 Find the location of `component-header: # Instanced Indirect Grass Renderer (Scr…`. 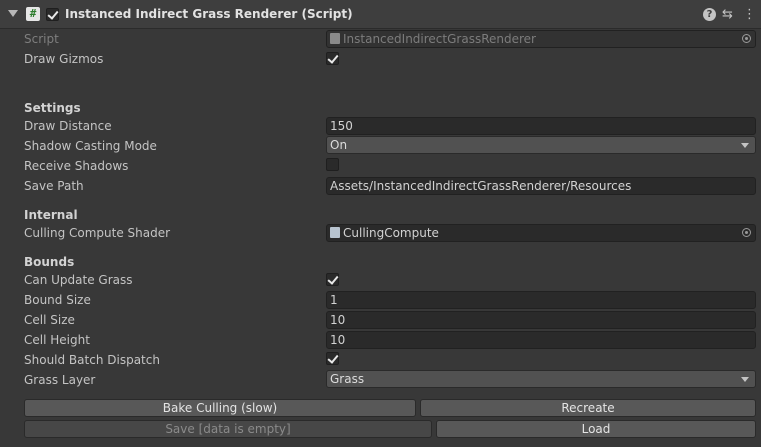

component-header: # Instanced Indirect Grass Renderer (Scr… is located at coordinates (380, 14).